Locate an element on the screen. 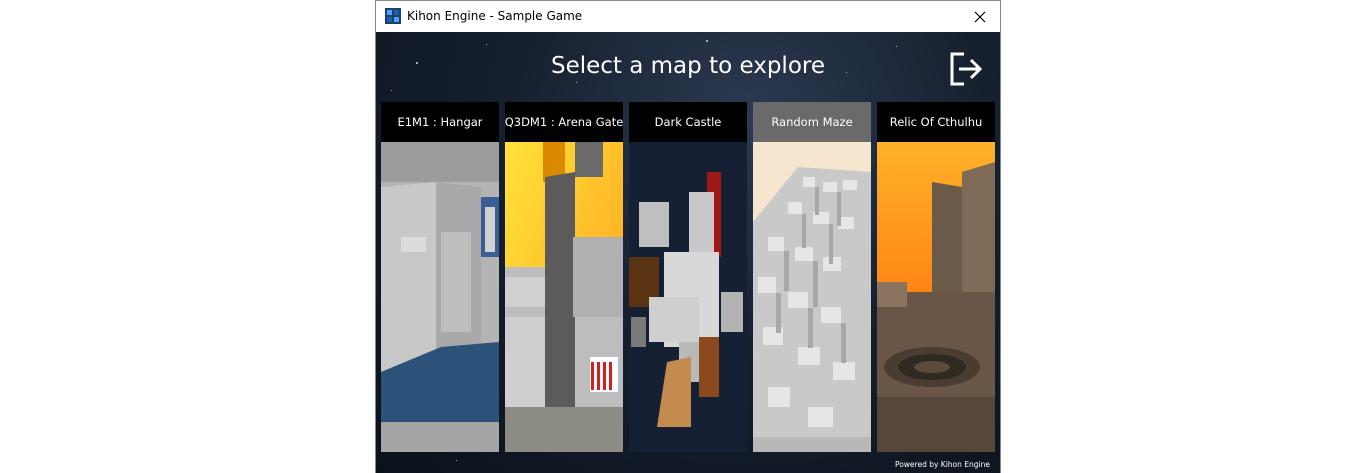 Image resolution: width=1366 pixels, height=473 pixels. close-button is located at coordinates (980, 16).